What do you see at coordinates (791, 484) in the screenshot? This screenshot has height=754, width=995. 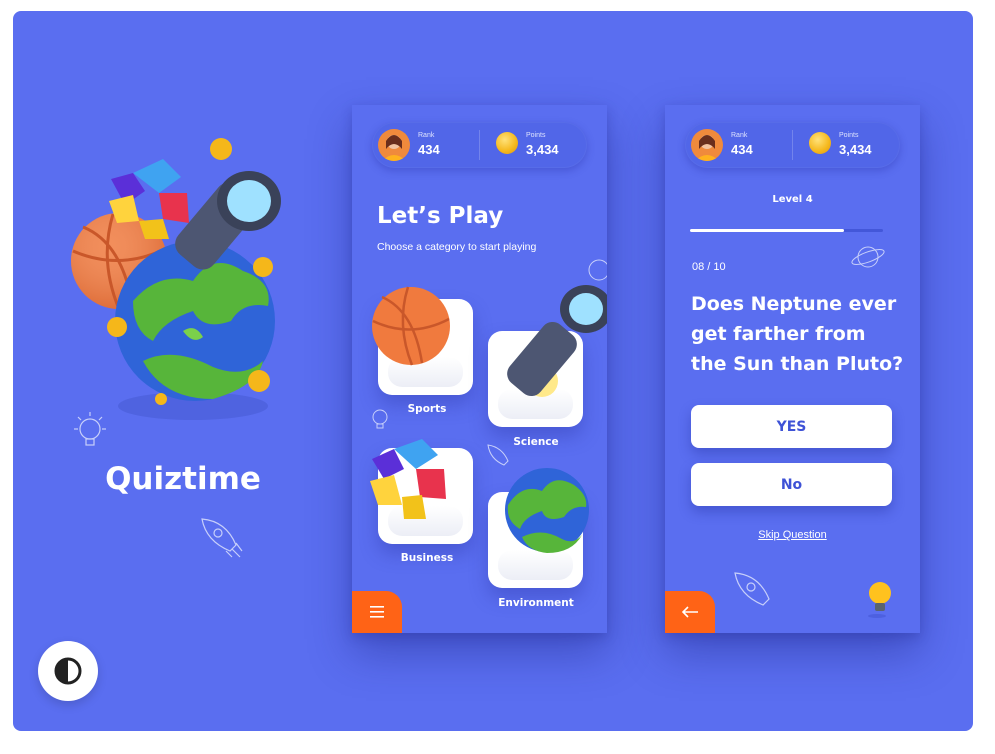 I see `answer-button-no: No` at bounding box center [791, 484].